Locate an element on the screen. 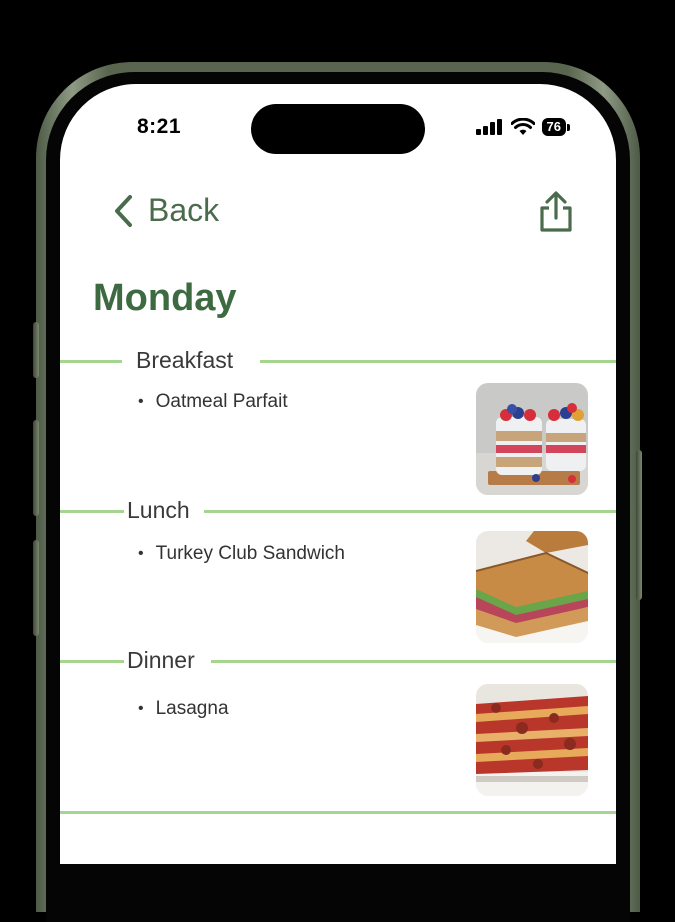  section-dinner: Dinner is located at coordinates (338, 660).